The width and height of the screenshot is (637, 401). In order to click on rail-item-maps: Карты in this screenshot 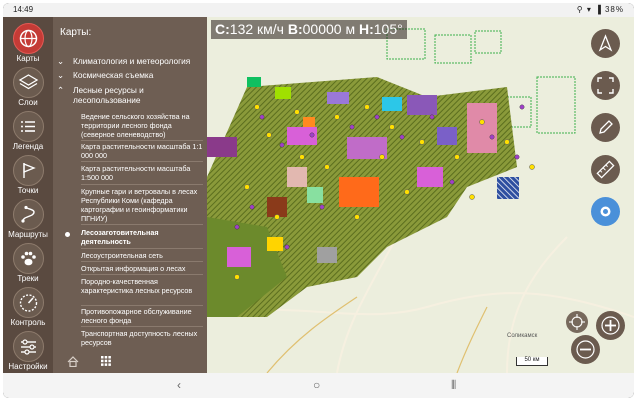, I will do `click(28, 43)`.